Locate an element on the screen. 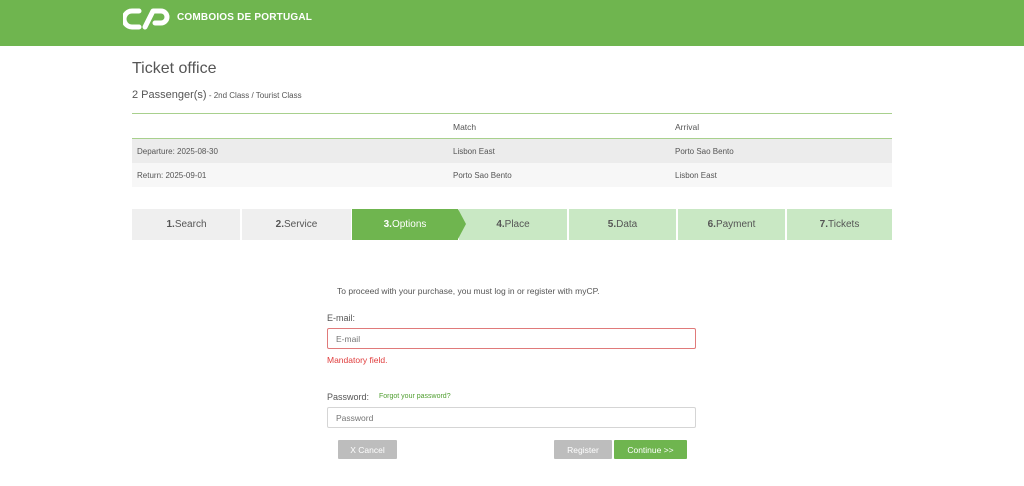  step-number: 2. is located at coordinates (279, 224).